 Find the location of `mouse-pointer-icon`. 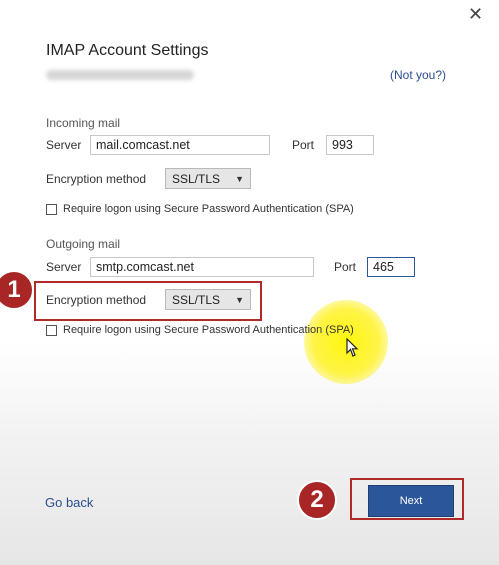

mouse-pointer-icon is located at coordinates (352, 347).